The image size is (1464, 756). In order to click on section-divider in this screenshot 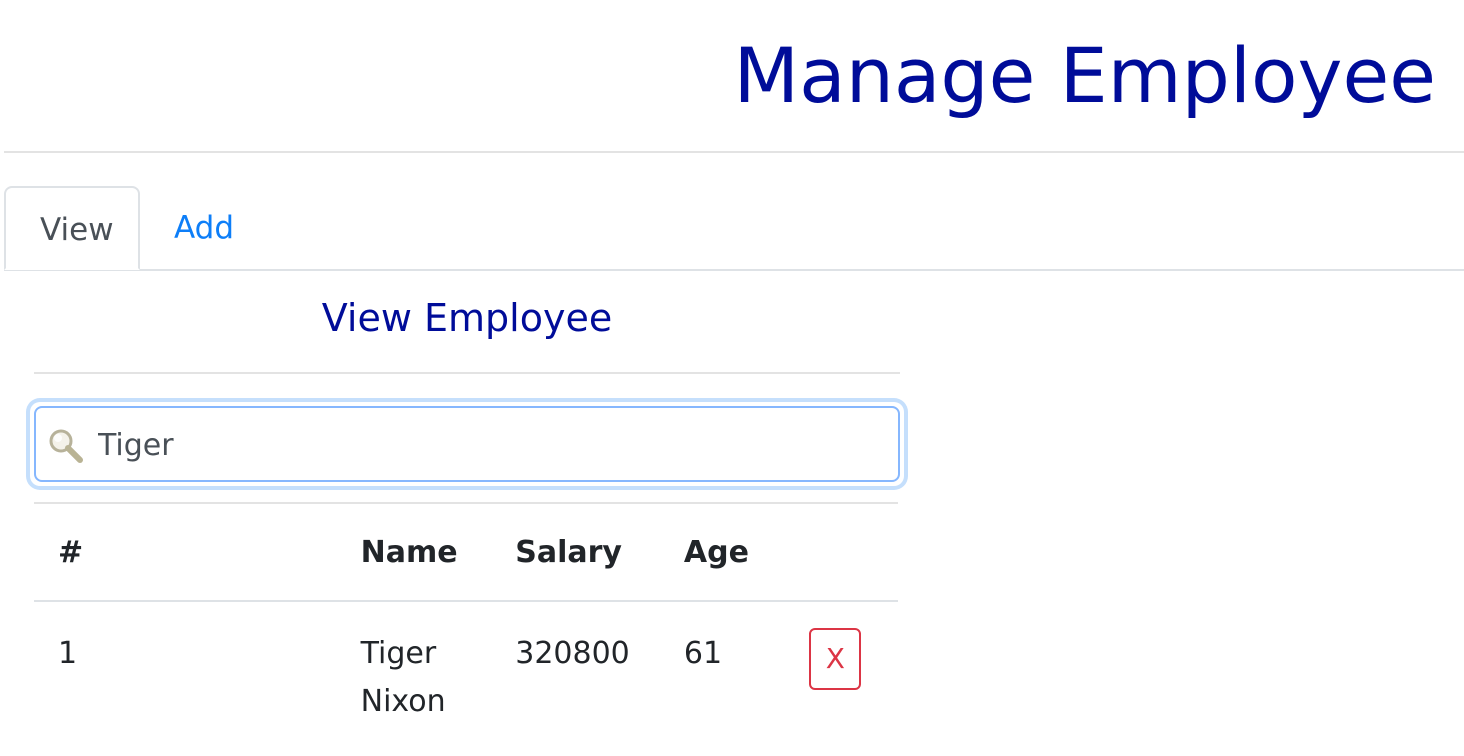, I will do `click(467, 373)`.